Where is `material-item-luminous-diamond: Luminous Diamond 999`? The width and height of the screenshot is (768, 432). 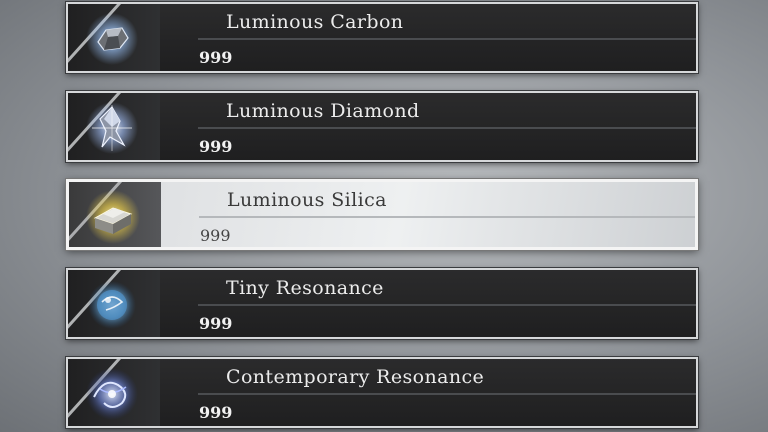
material-item-luminous-diamond: Luminous Diamond 999 is located at coordinates (382, 126).